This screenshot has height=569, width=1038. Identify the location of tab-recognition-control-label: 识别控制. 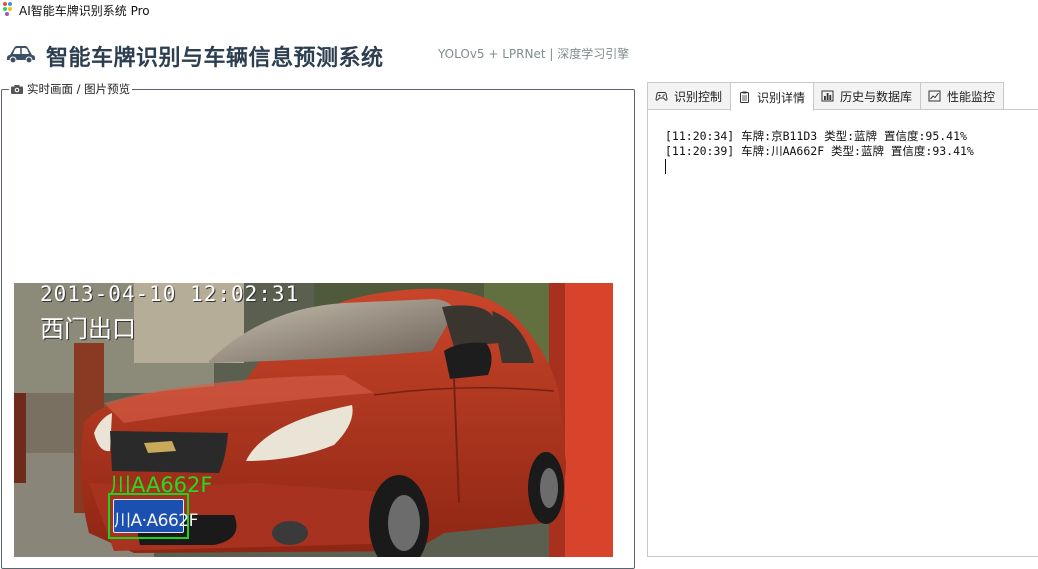
(698, 96).